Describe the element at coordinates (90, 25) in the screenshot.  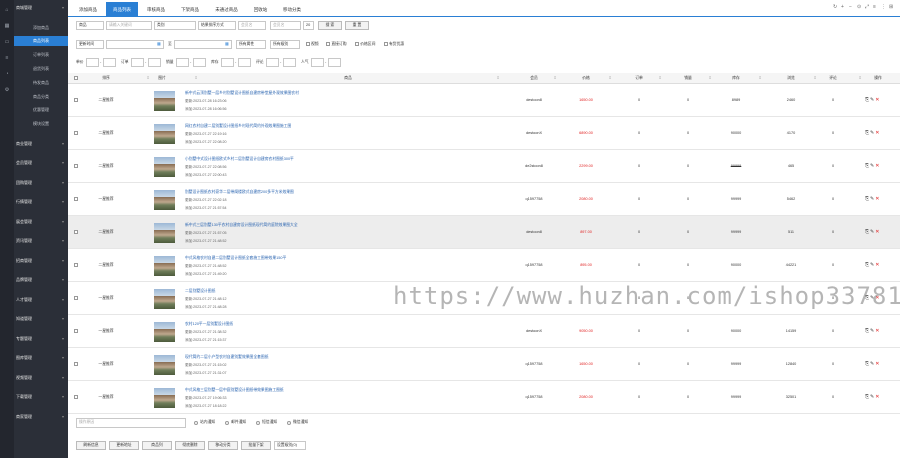
I see `field-select: 商品` at that location.